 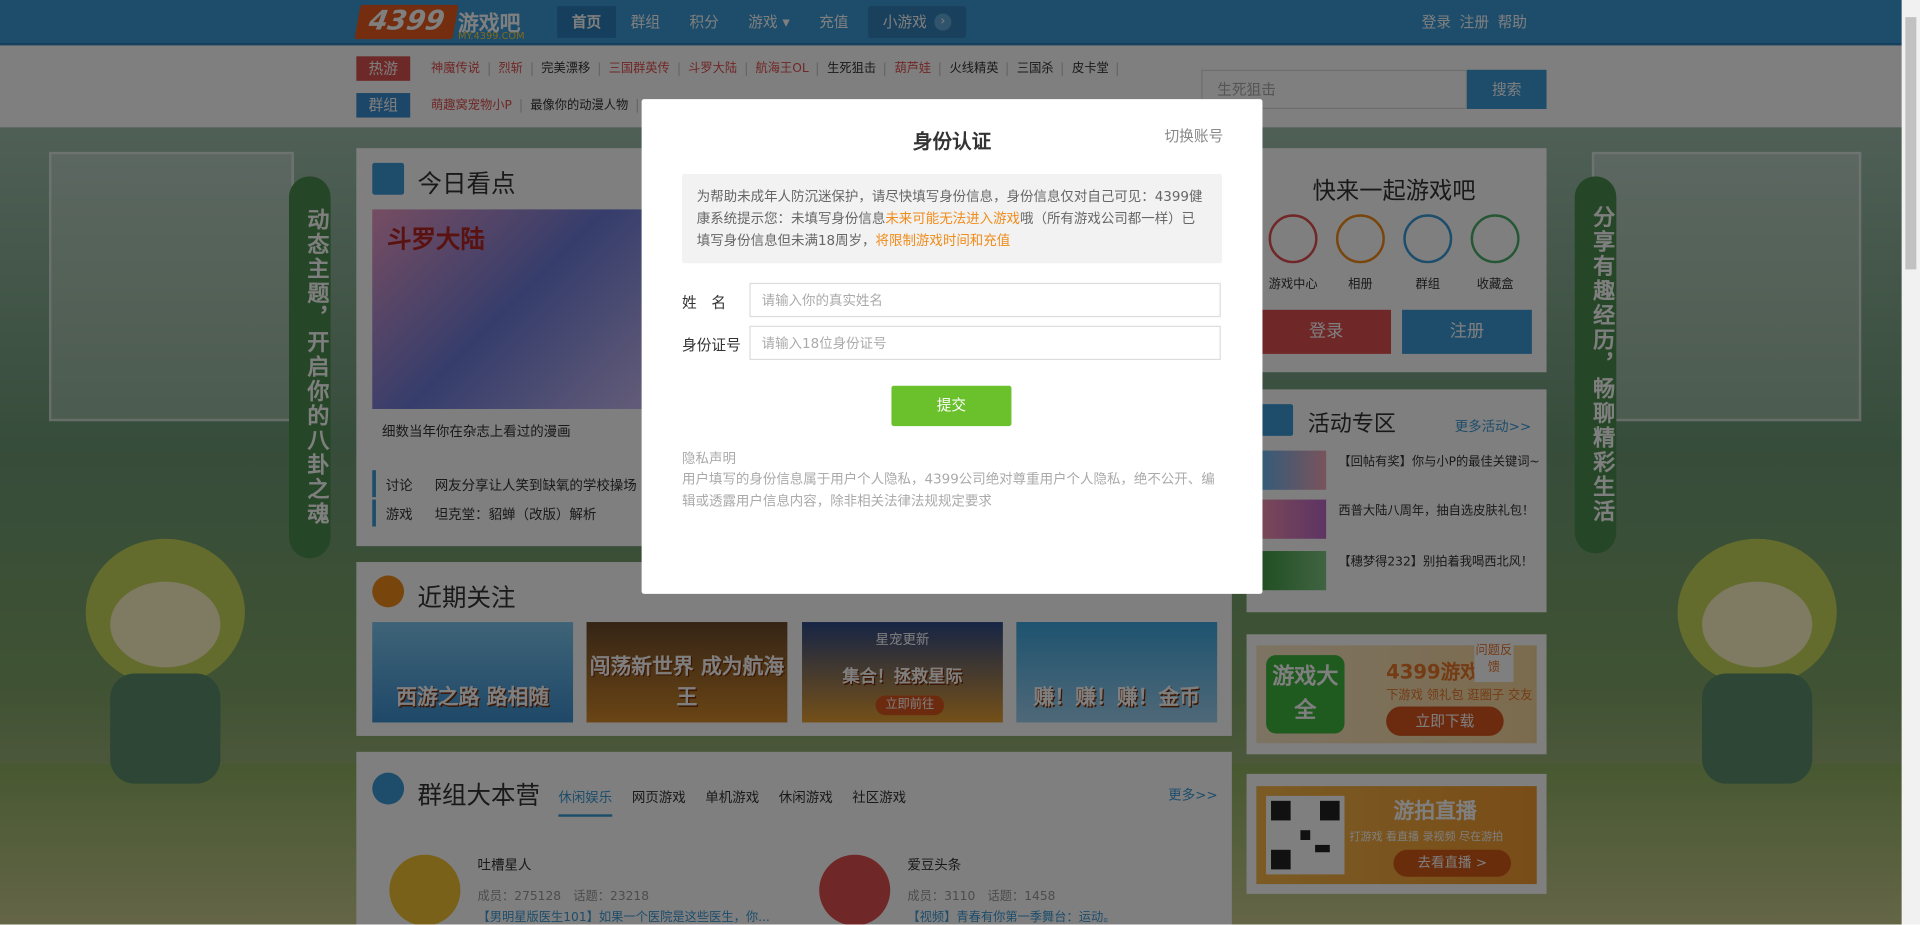 I want to click on notice-warning: 未来可能无法进入游戏, so click(x=953, y=218).